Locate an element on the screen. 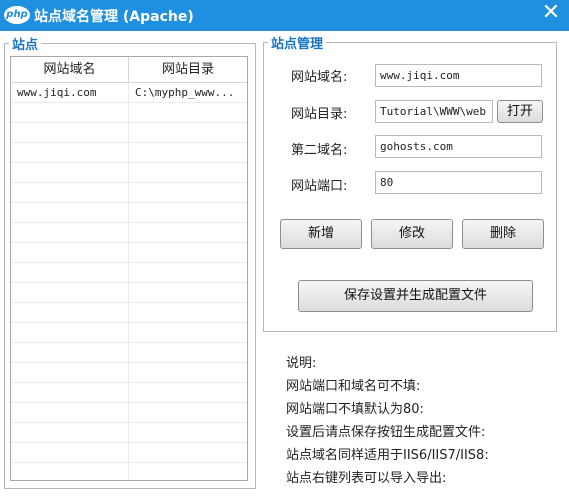 Image resolution: width=569 pixels, height=497 pixels. directory-input: Tutorial\WWW\web is located at coordinates (434, 111).